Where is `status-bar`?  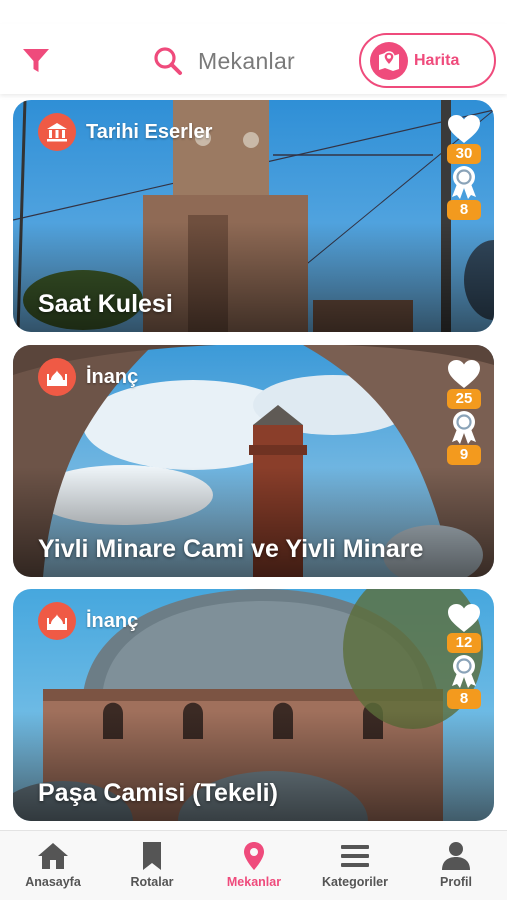
status-bar is located at coordinates (253, 12).